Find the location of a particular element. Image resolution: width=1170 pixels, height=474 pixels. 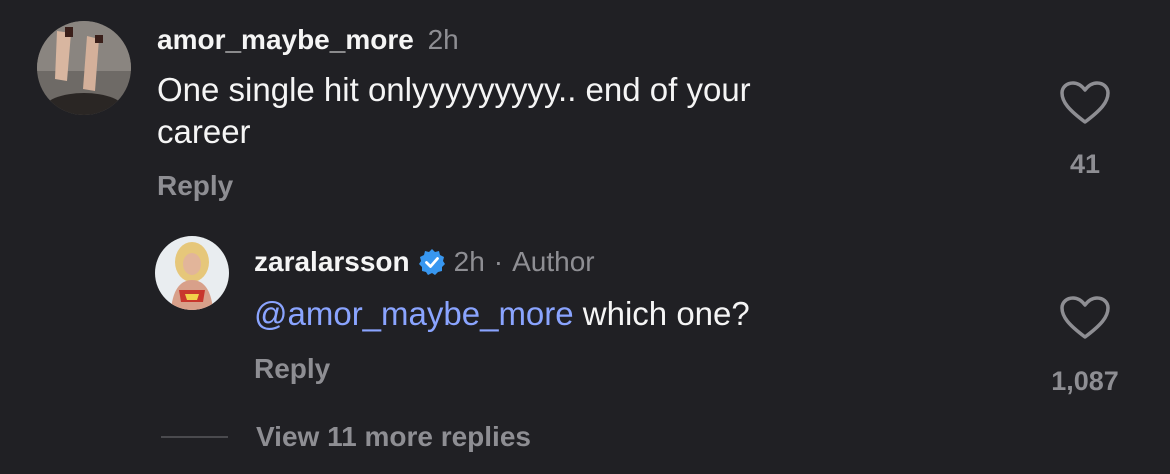

reply-time: 2h is located at coordinates (469, 261).